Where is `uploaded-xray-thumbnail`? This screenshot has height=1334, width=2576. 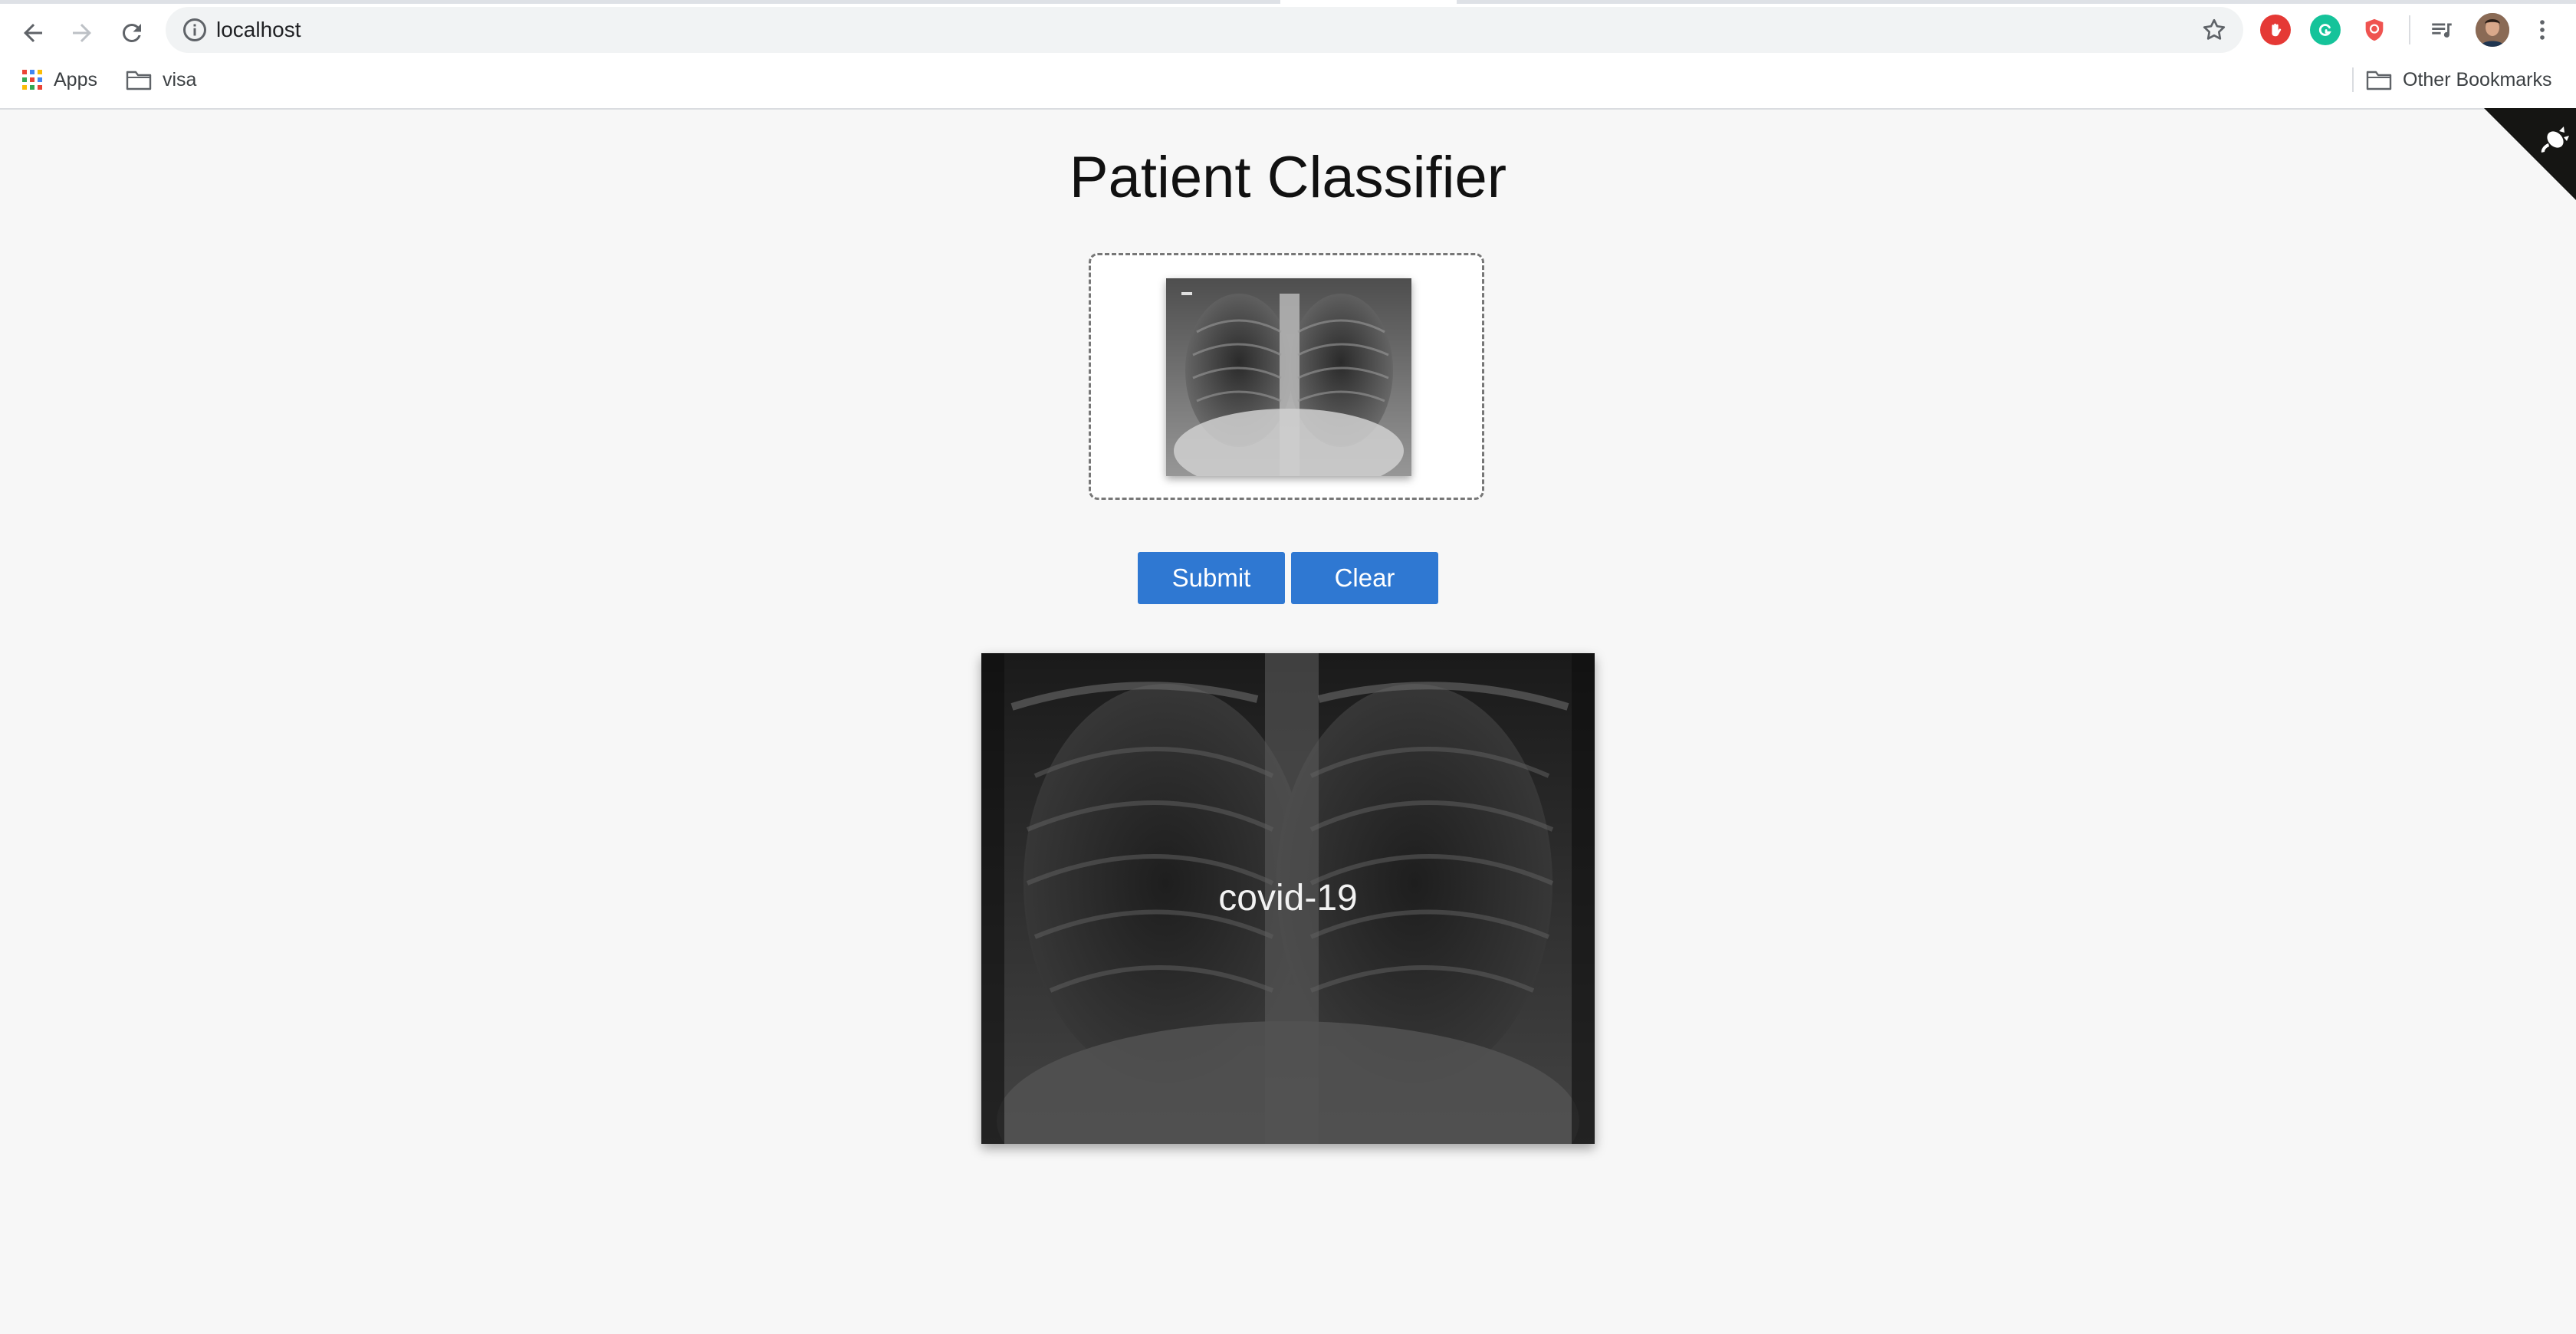 uploaded-xray-thumbnail is located at coordinates (1288, 377).